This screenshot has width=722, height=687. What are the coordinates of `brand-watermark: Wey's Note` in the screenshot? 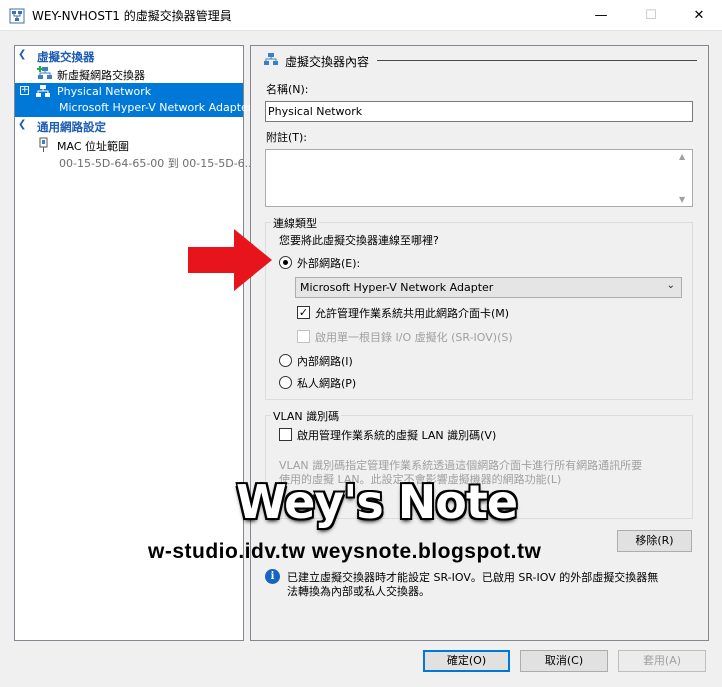 It's located at (377, 502).